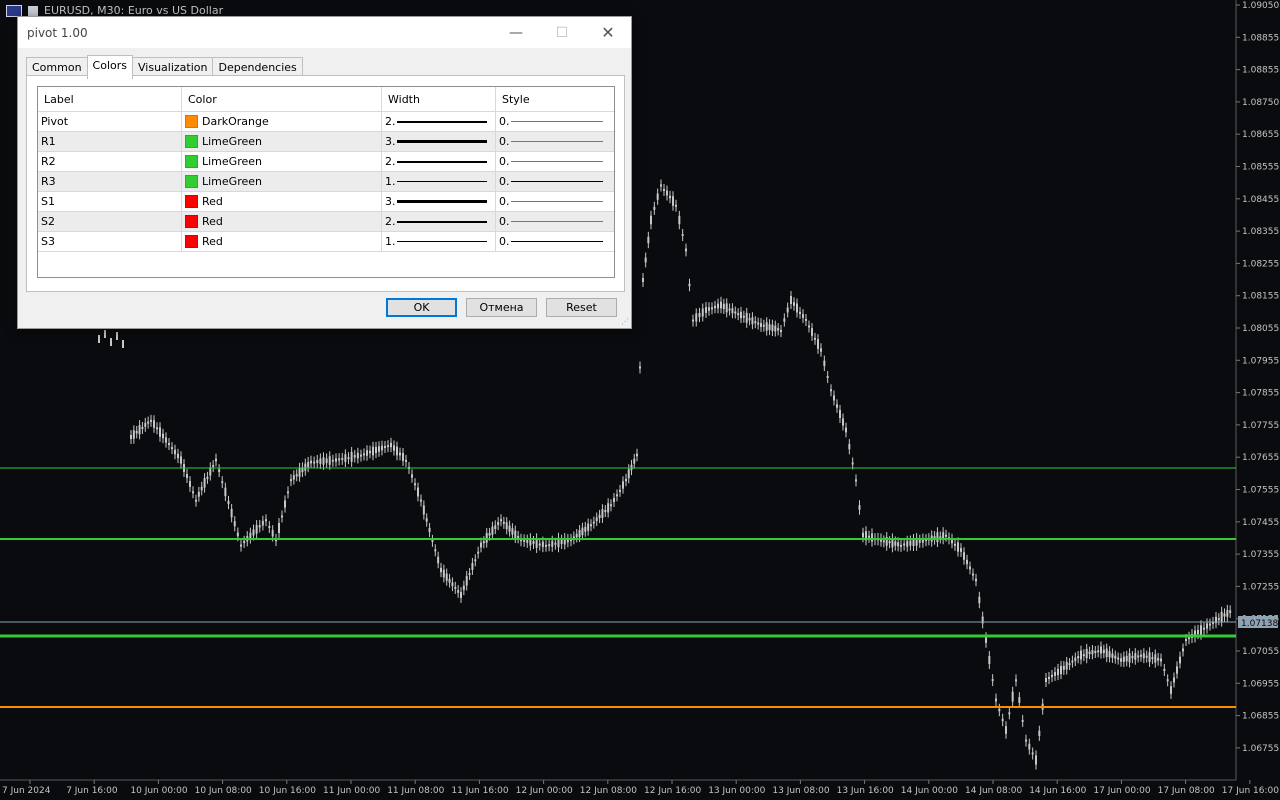 The image size is (1280, 800). I want to click on table-row: R3 LimeGreen 1. 0., so click(326, 182).